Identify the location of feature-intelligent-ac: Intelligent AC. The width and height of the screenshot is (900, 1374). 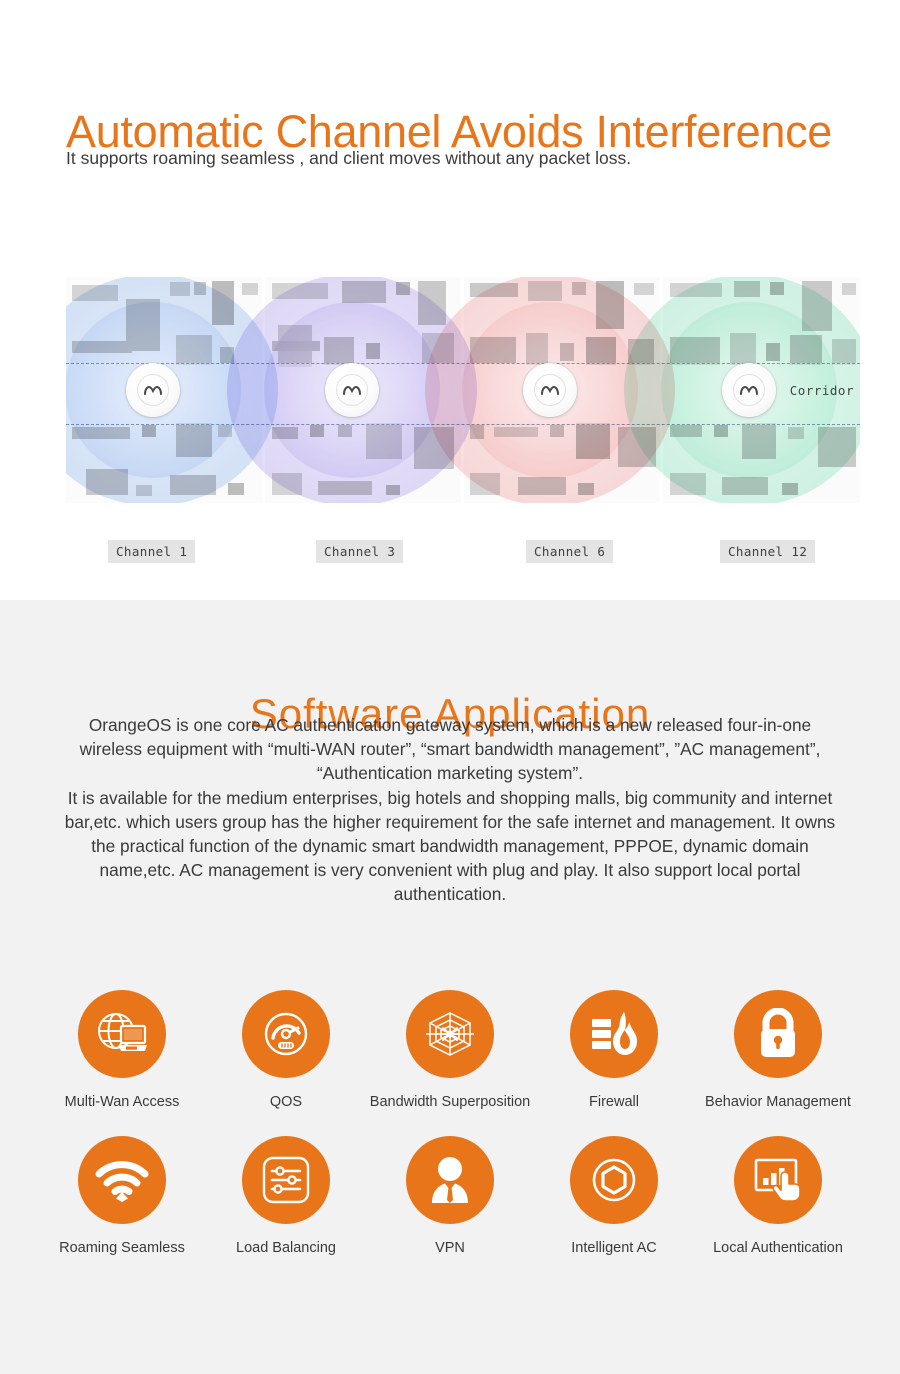
(614, 1196).